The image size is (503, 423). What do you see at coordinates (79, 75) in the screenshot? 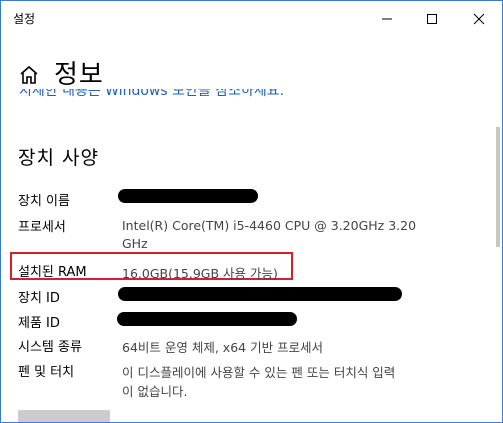
I see `page-title: 정보` at bounding box center [79, 75].